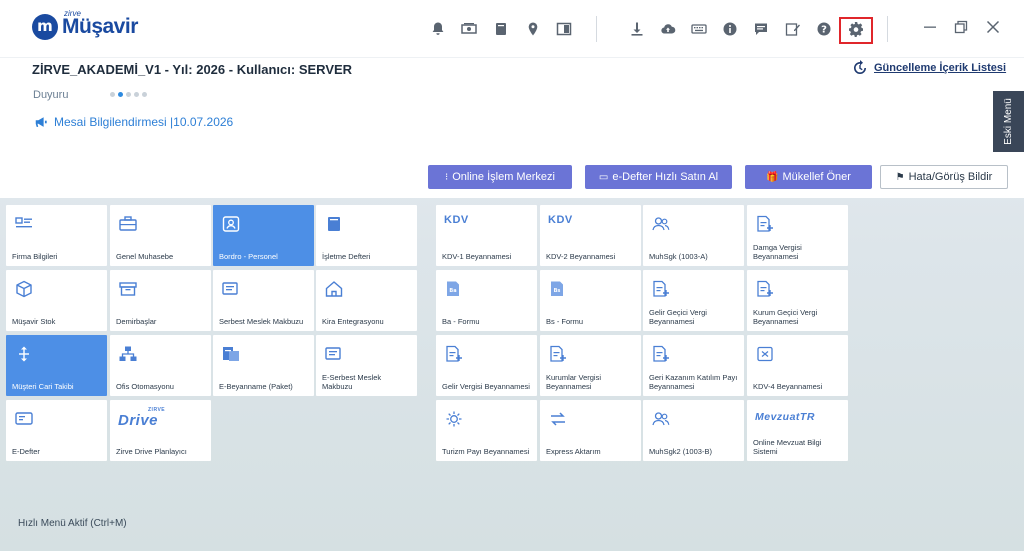 The image size is (1024, 551). Describe the element at coordinates (590, 430) in the screenshot. I see `tile-express-aktarim: Express Aktarım` at that location.